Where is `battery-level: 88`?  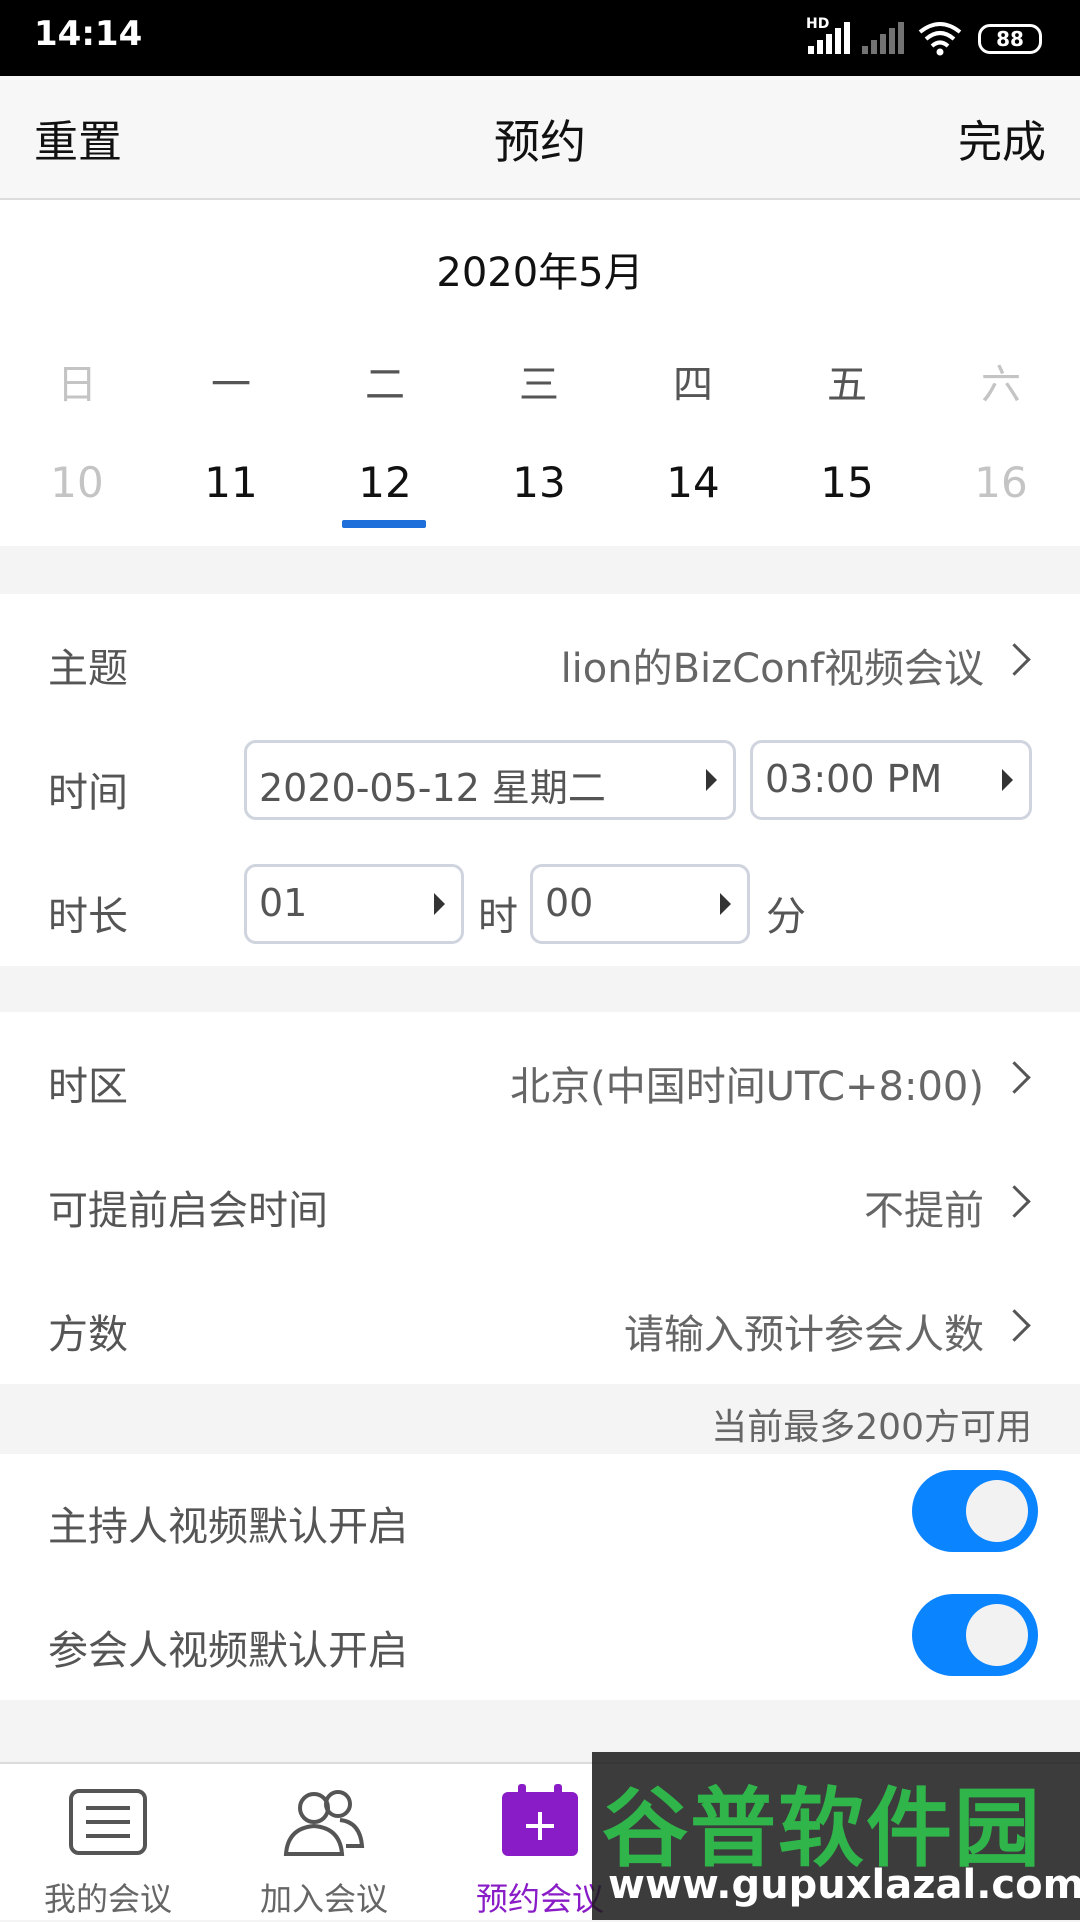
battery-level: 88 is located at coordinates (1010, 39).